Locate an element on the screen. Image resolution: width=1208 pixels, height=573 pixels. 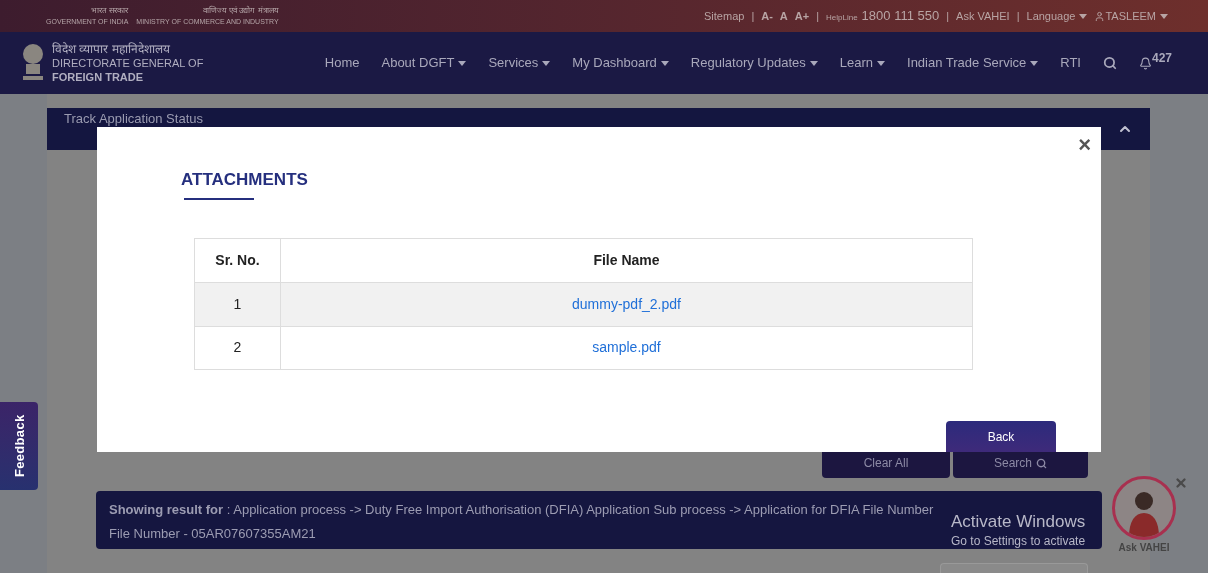
activation-title: Activate Windows is located at coordinates (1018, 522).